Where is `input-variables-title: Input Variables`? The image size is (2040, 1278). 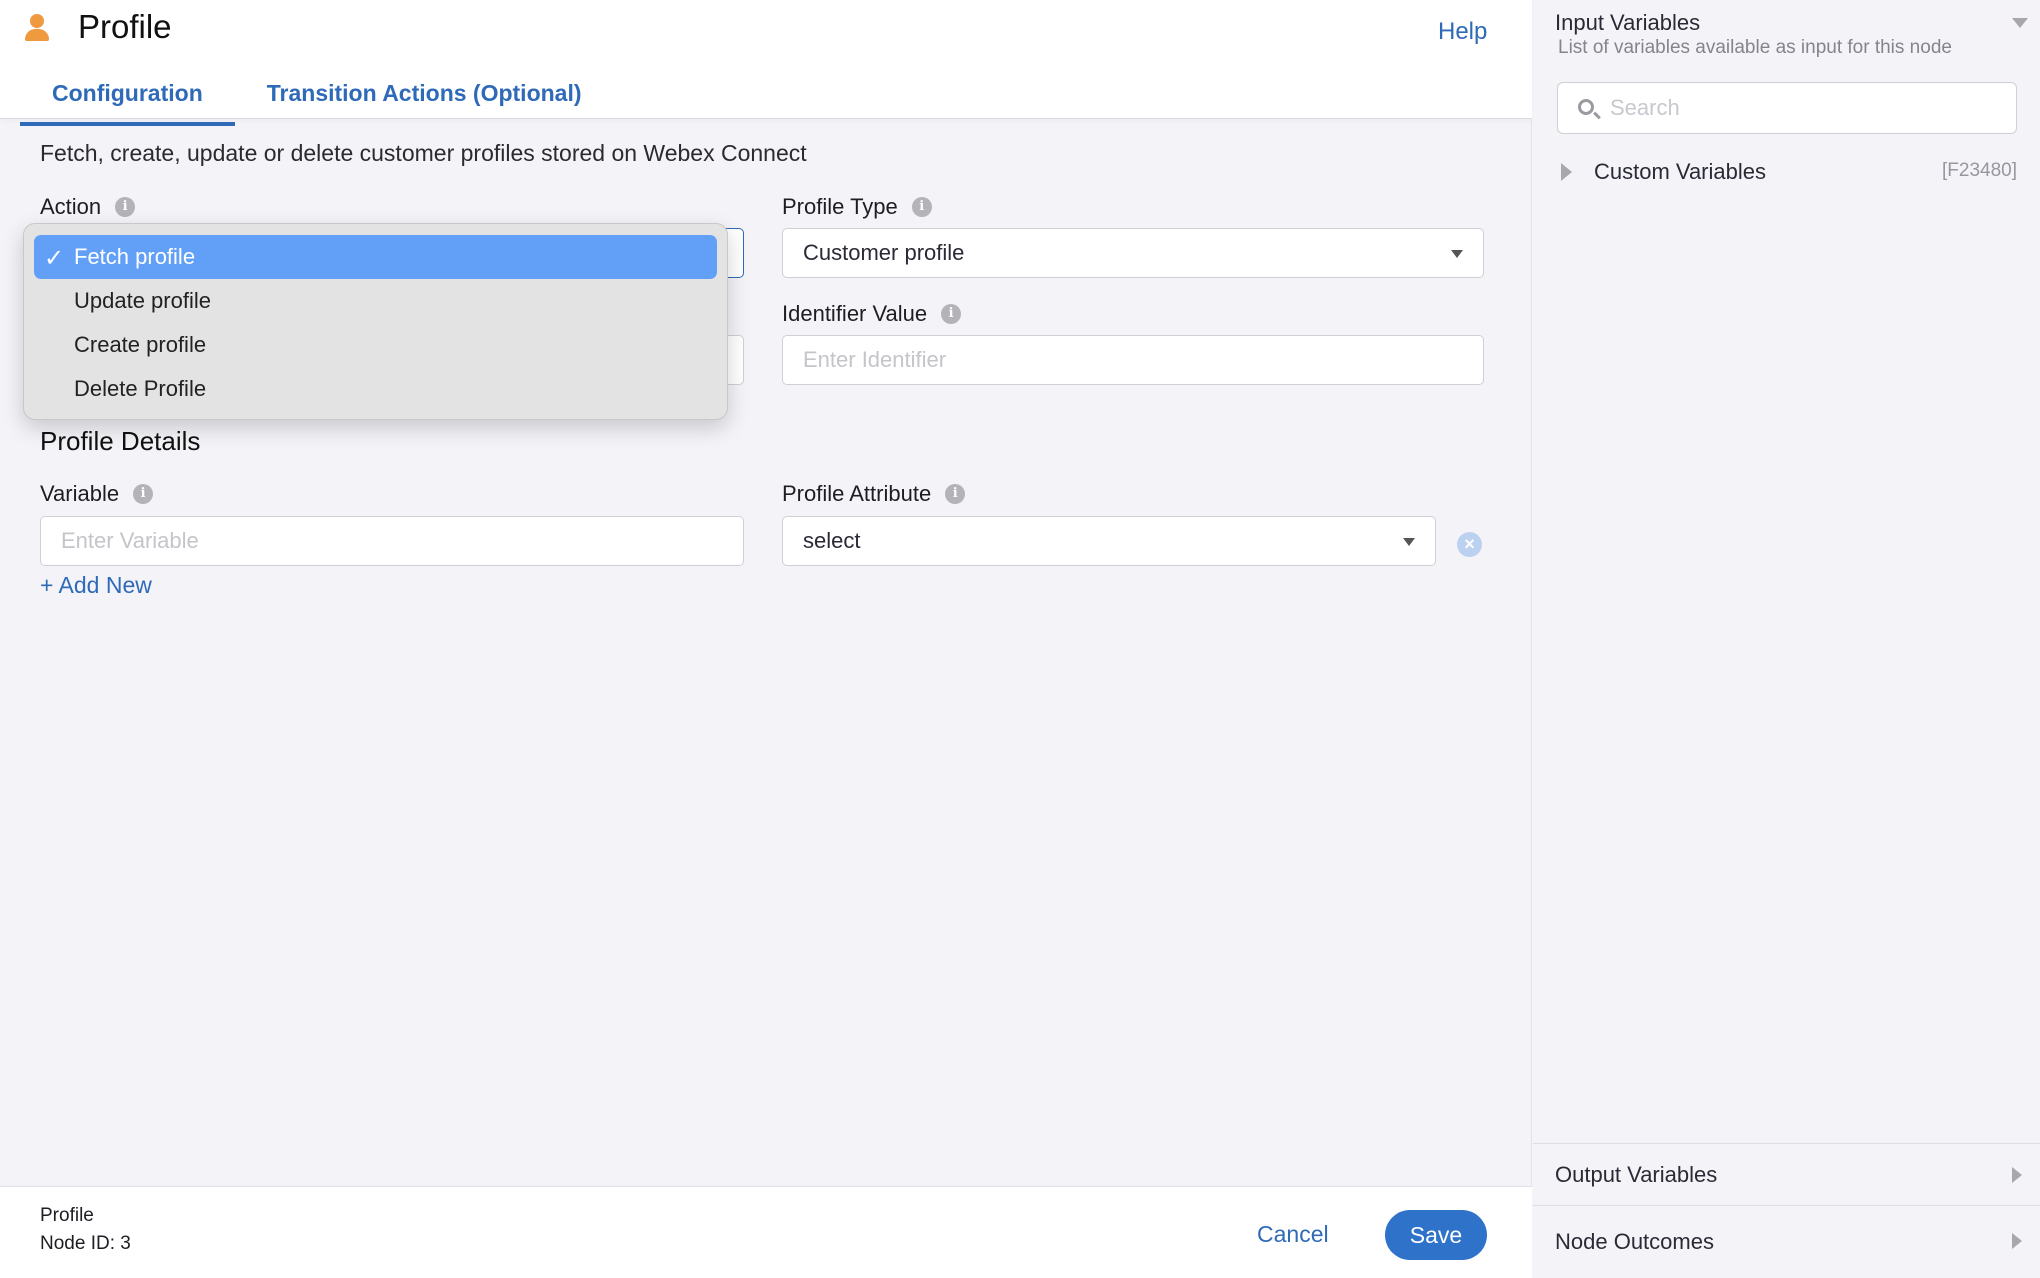
input-variables-title: Input Variables is located at coordinates (1628, 22).